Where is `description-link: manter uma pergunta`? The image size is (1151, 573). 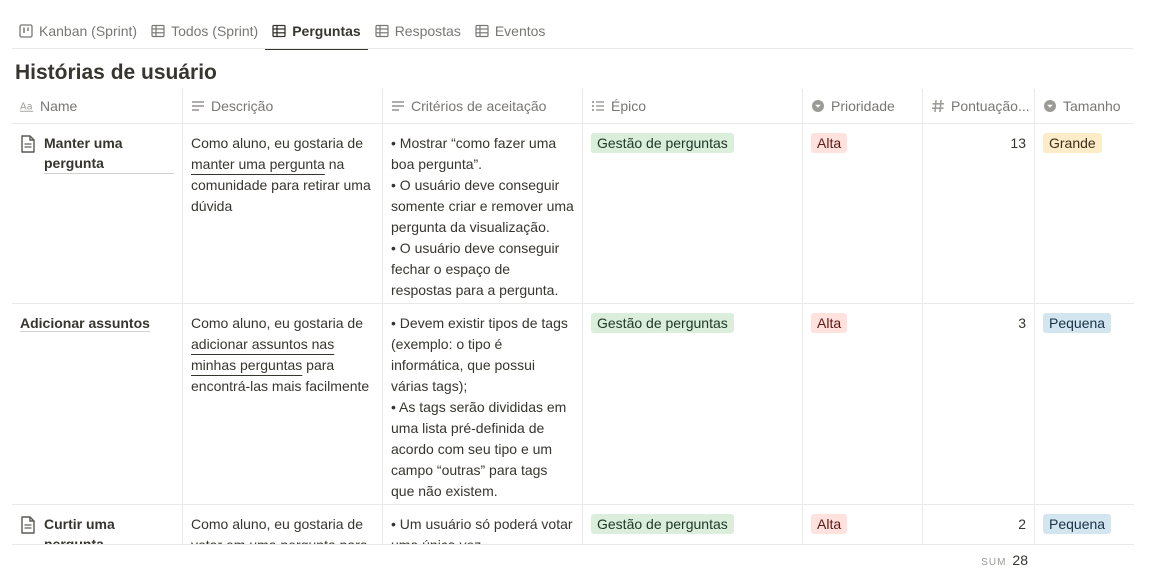
description-link: manter uma pergunta is located at coordinates (258, 164).